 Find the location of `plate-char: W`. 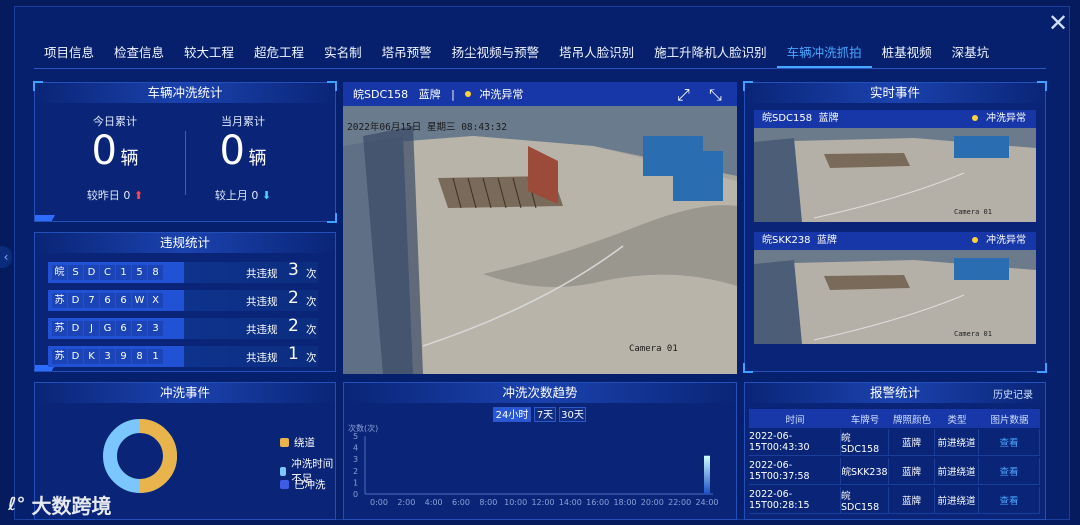

plate-char: W is located at coordinates (139, 300).